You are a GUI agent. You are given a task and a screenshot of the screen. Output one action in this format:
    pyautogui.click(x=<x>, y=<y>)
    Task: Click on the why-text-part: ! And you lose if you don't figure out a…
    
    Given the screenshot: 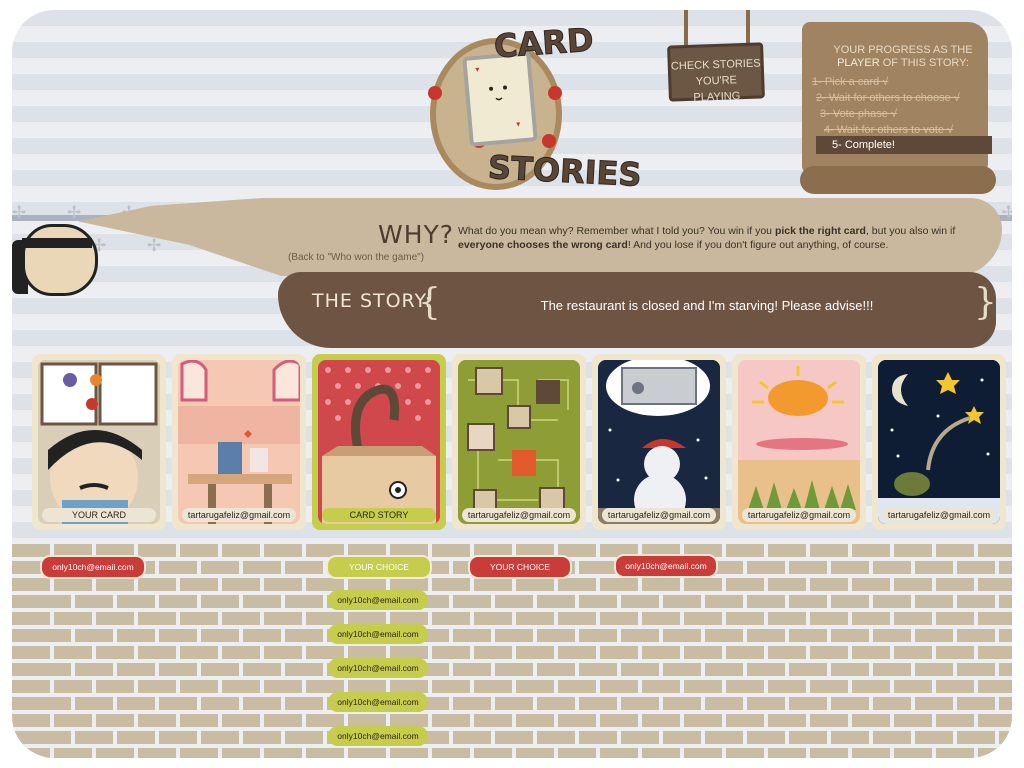 What is the action you would take?
    pyautogui.click(x=758, y=245)
    